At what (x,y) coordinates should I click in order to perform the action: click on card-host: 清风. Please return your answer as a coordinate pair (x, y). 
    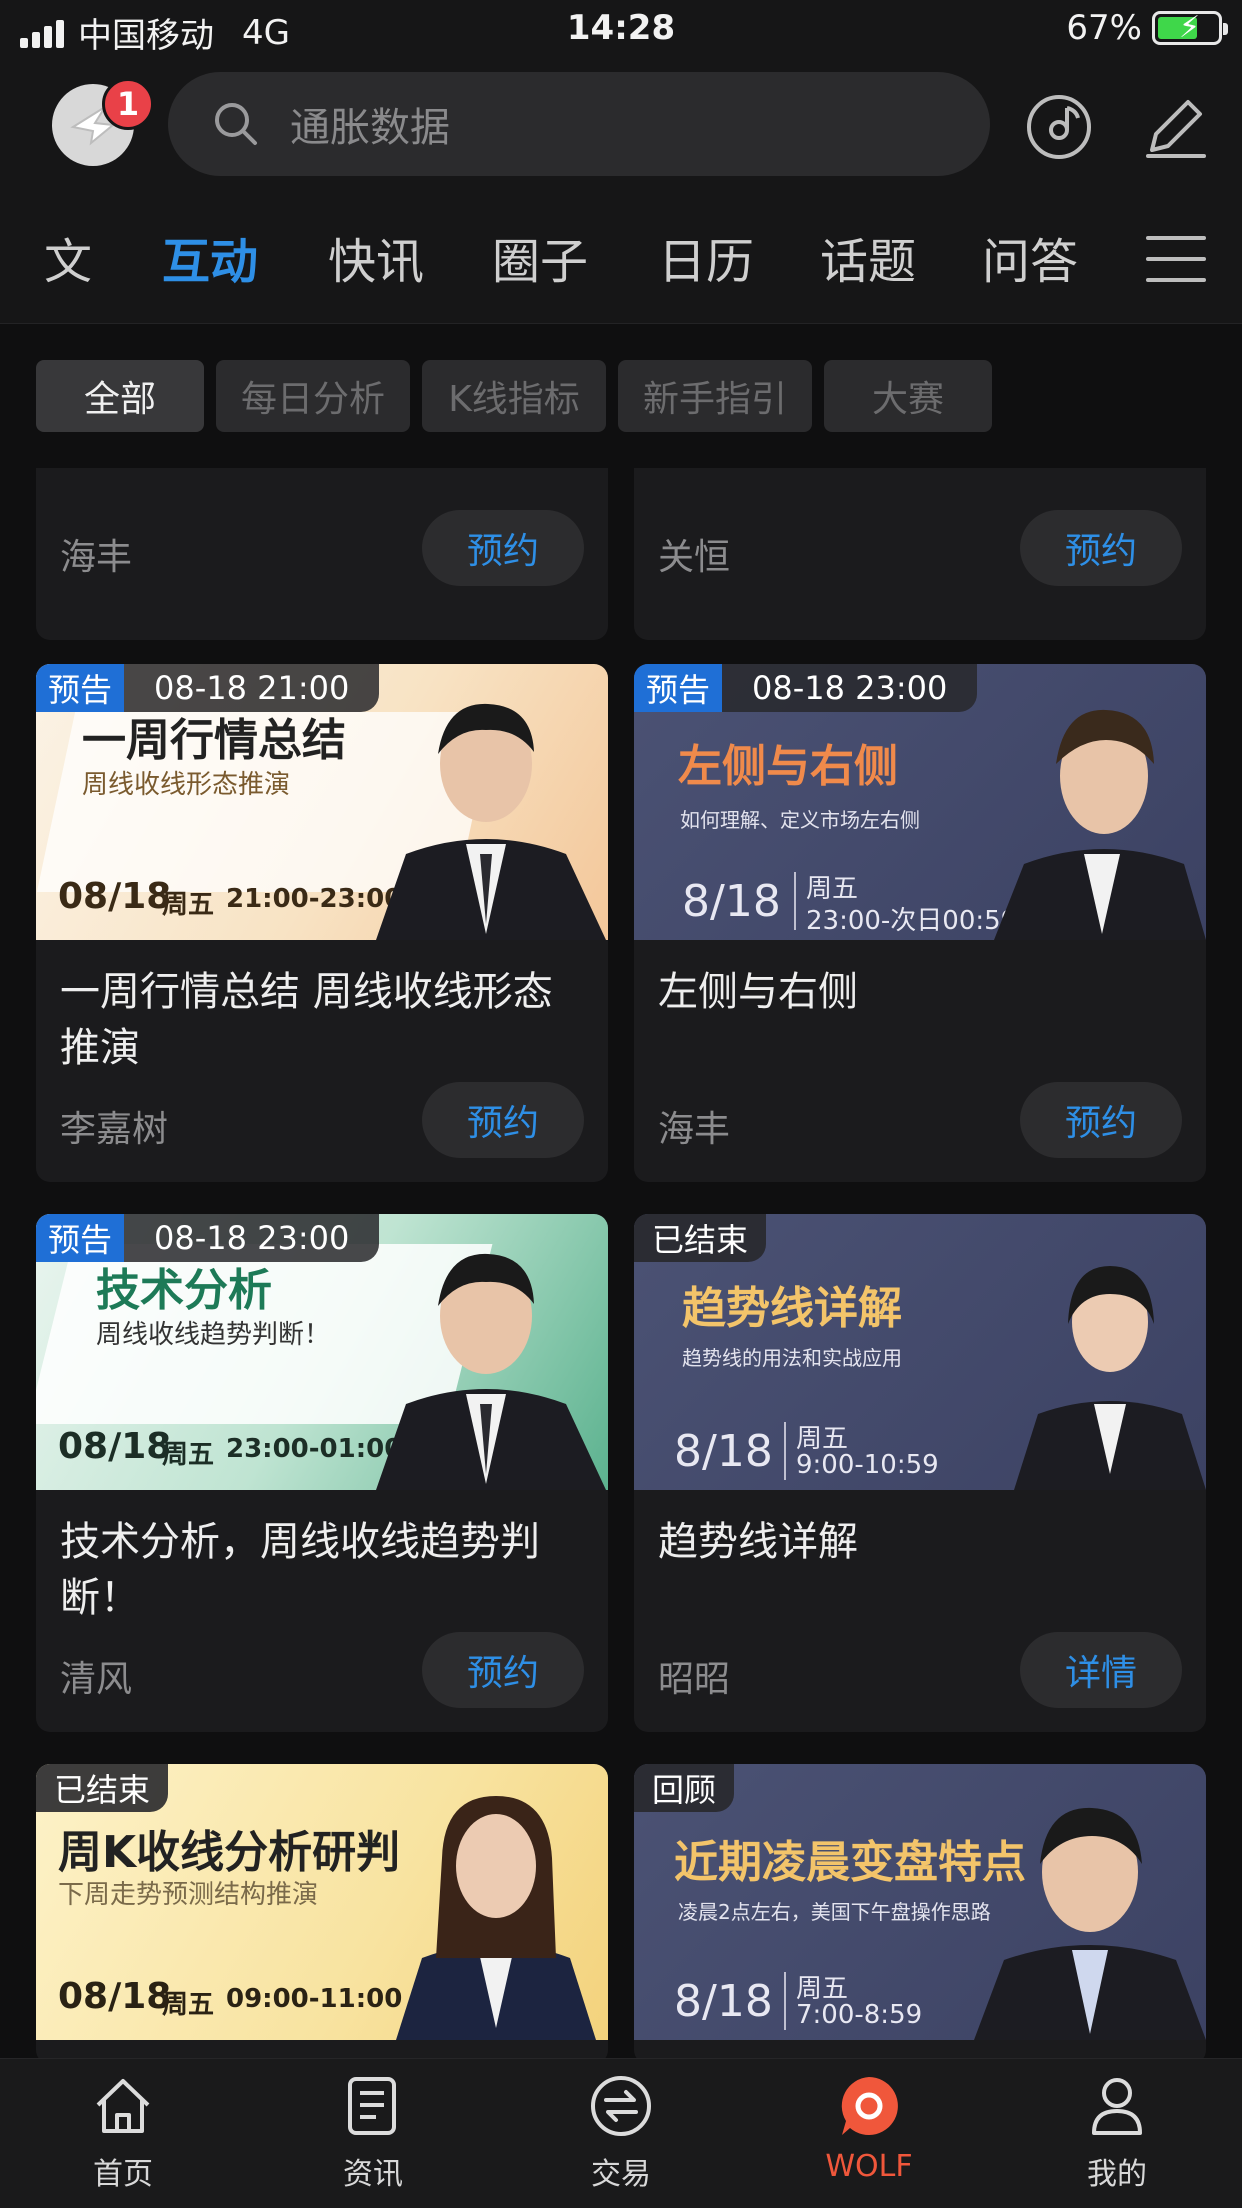
    Looking at the image, I should click on (96, 1679).